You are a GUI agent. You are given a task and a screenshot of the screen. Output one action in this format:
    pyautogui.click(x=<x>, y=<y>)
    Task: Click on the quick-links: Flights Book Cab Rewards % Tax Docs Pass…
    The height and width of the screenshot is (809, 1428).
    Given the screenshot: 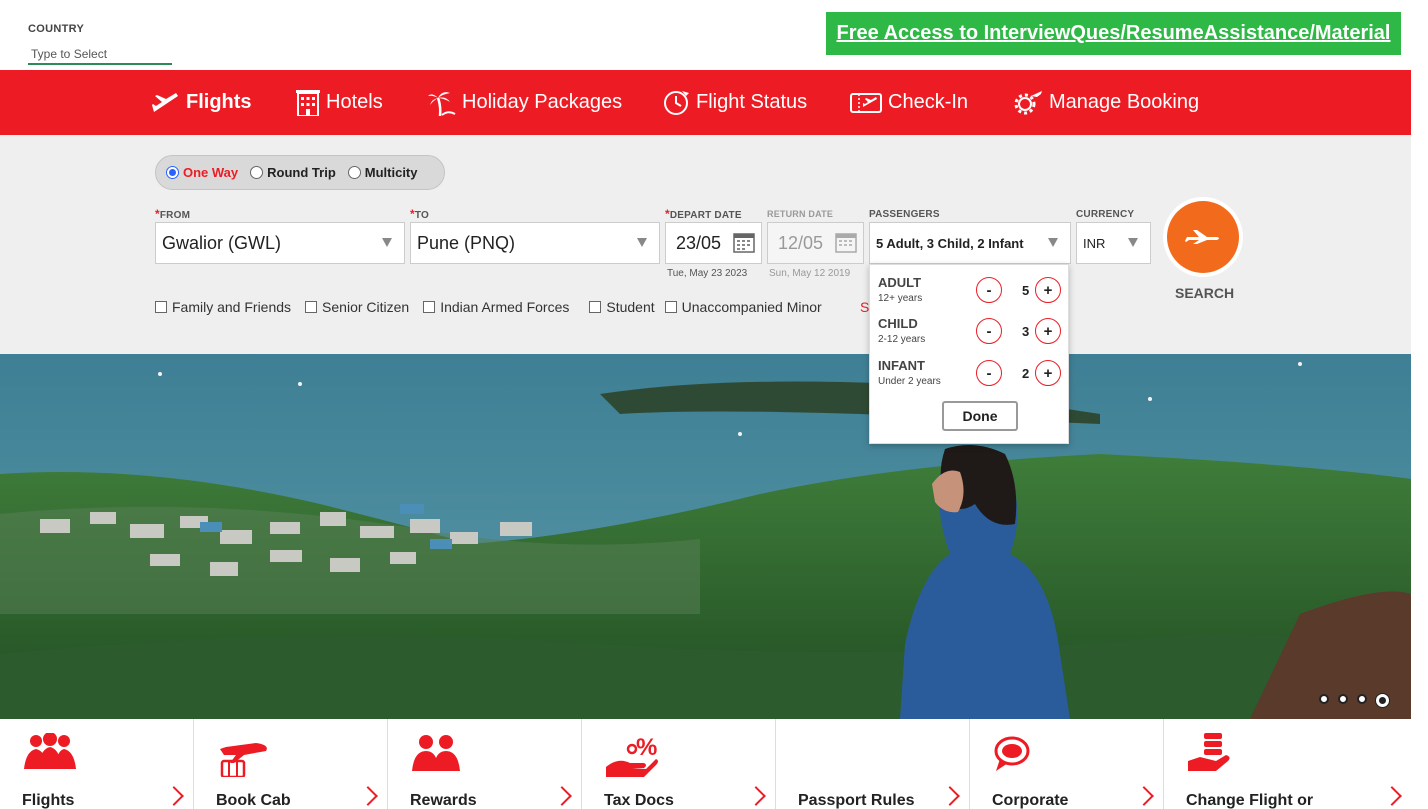 What is the action you would take?
    pyautogui.click(x=705, y=764)
    